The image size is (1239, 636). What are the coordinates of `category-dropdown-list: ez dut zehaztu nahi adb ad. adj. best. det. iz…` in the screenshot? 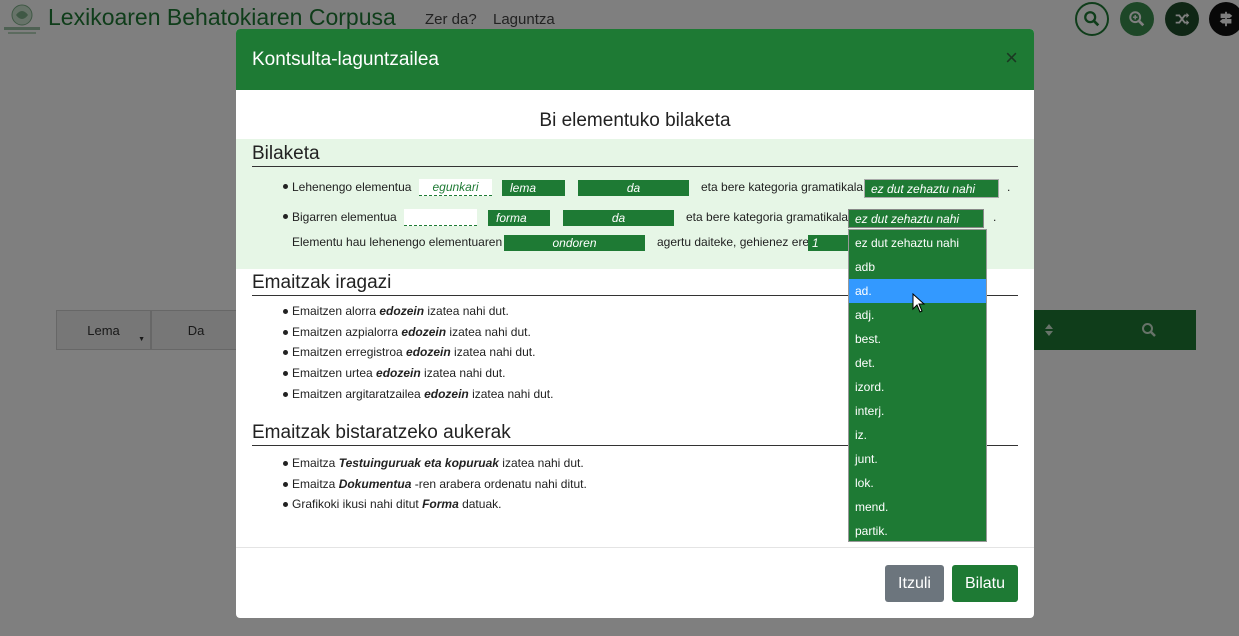 It's located at (917, 385).